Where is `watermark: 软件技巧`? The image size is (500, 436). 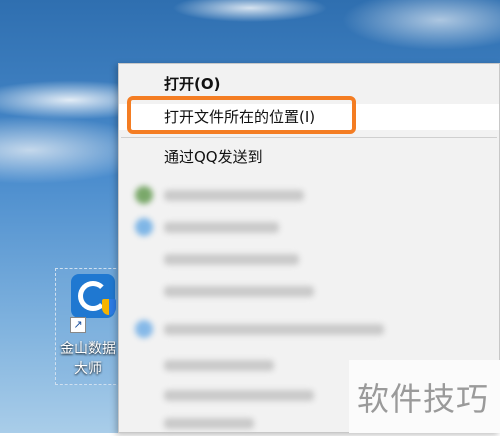
watermark: 软件技巧 is located at coordinates (424, 396).